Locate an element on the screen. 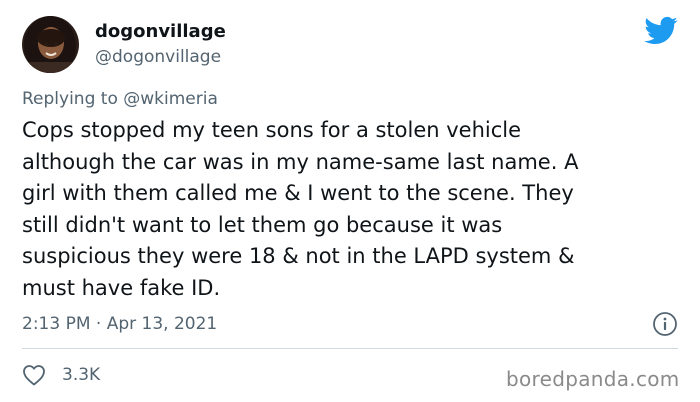  info-icon is located at coordinates (665, 324).